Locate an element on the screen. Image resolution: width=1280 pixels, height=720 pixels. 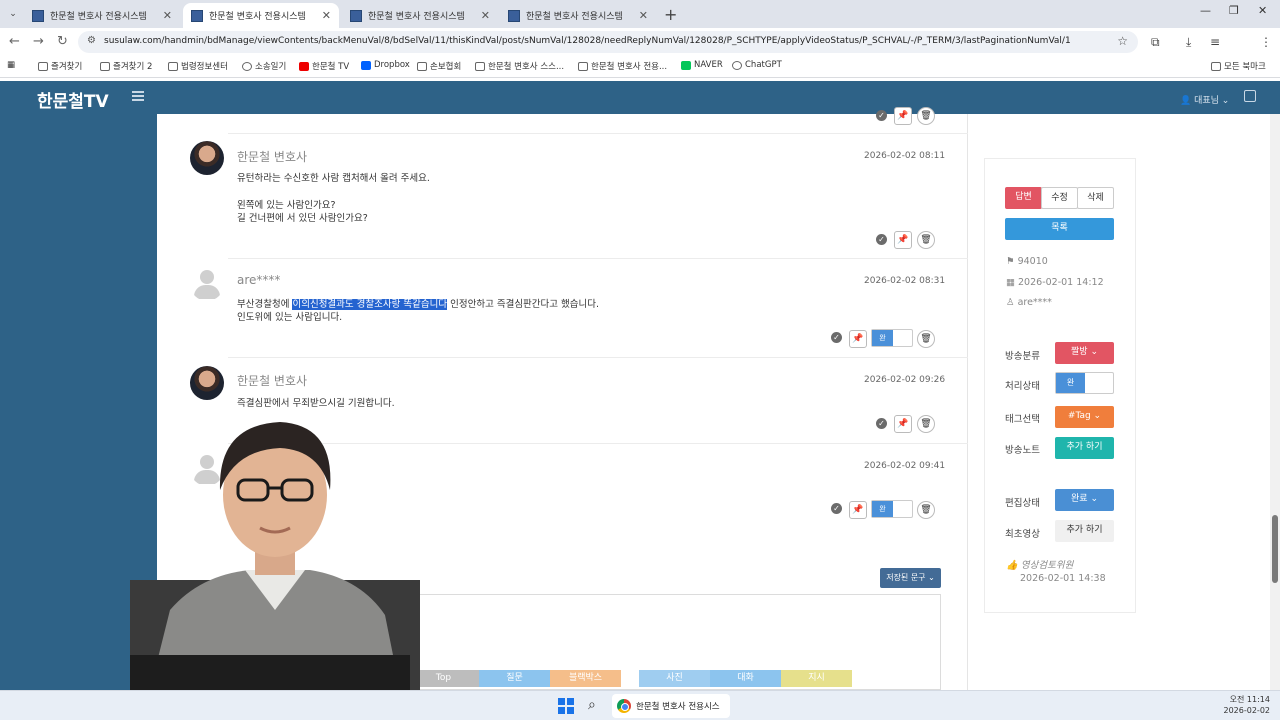
edit-button: 수정 is located at coordinates (1059, 198).